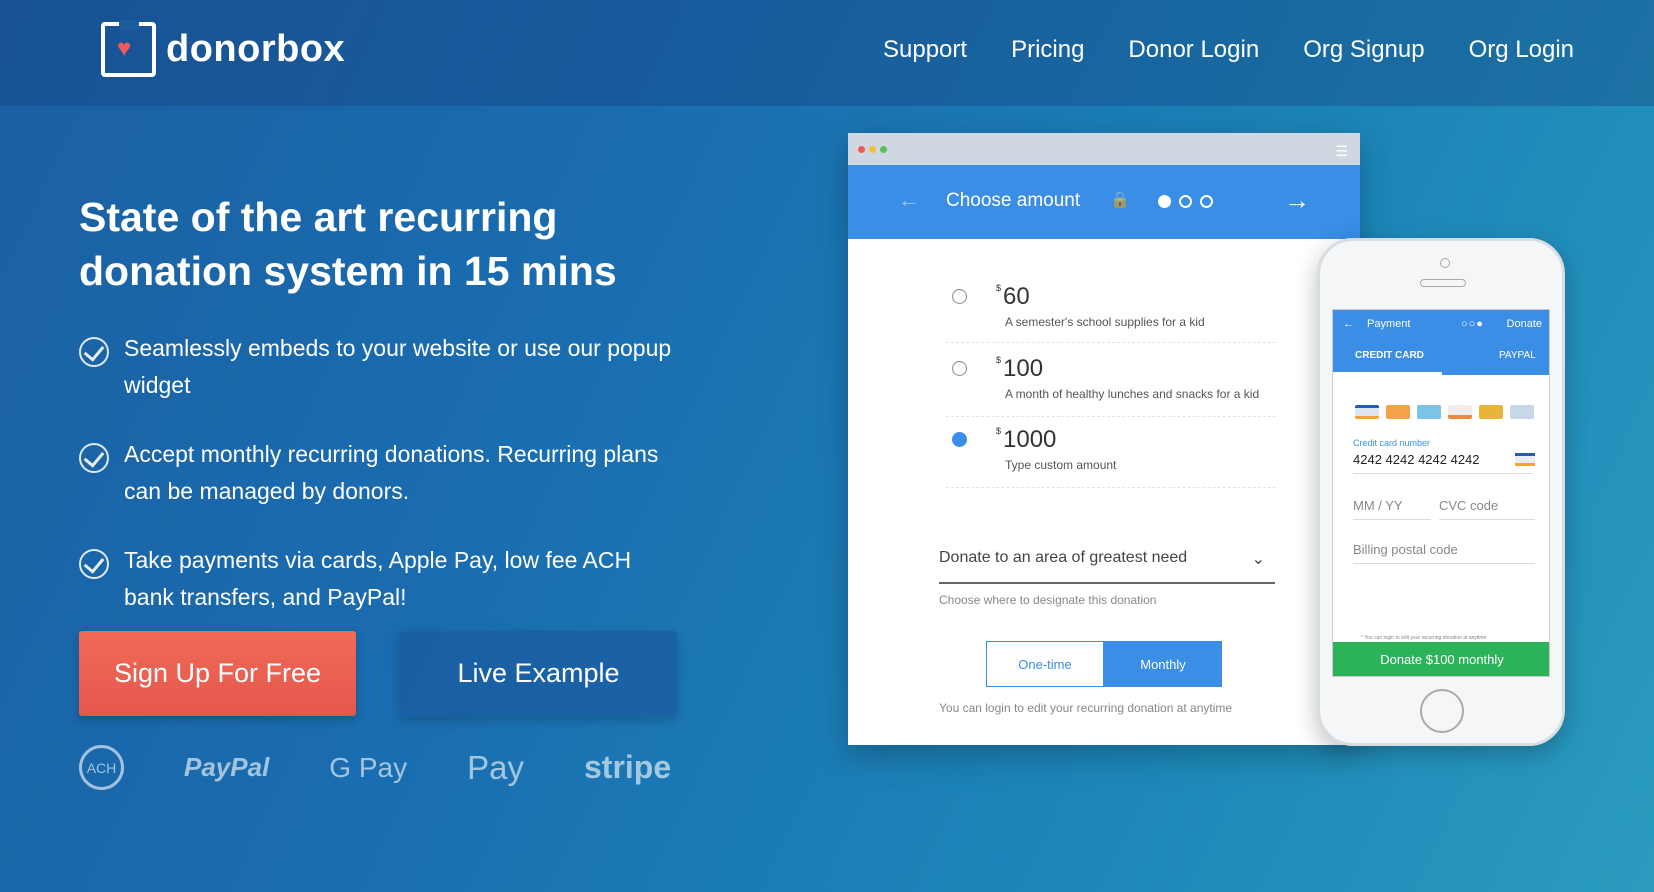  I want to click on logo-box-icon: ♥, so click(128, 48).